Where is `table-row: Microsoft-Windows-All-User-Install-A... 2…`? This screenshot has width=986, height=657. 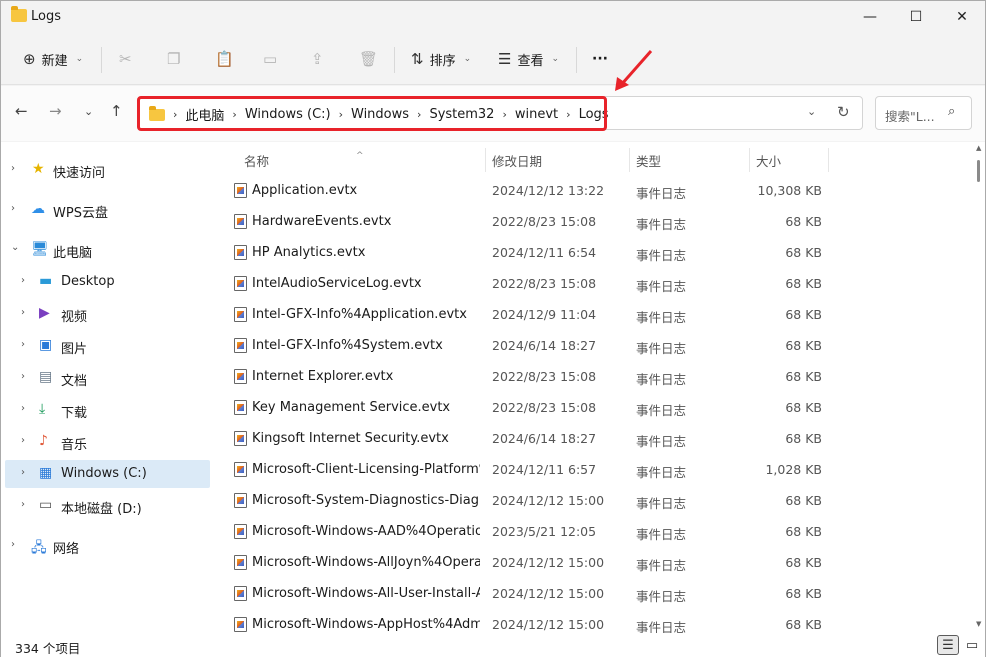
table-row: Microsoft-Windows-All-User-Install-A... 2… is located at coordinates (594, 593).